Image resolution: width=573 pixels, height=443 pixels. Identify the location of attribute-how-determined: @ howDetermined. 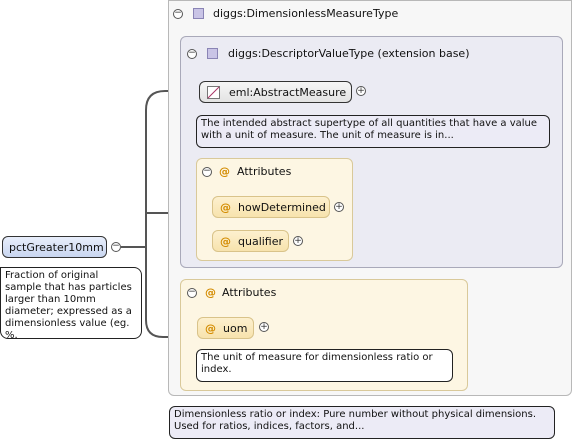
(271, 207).